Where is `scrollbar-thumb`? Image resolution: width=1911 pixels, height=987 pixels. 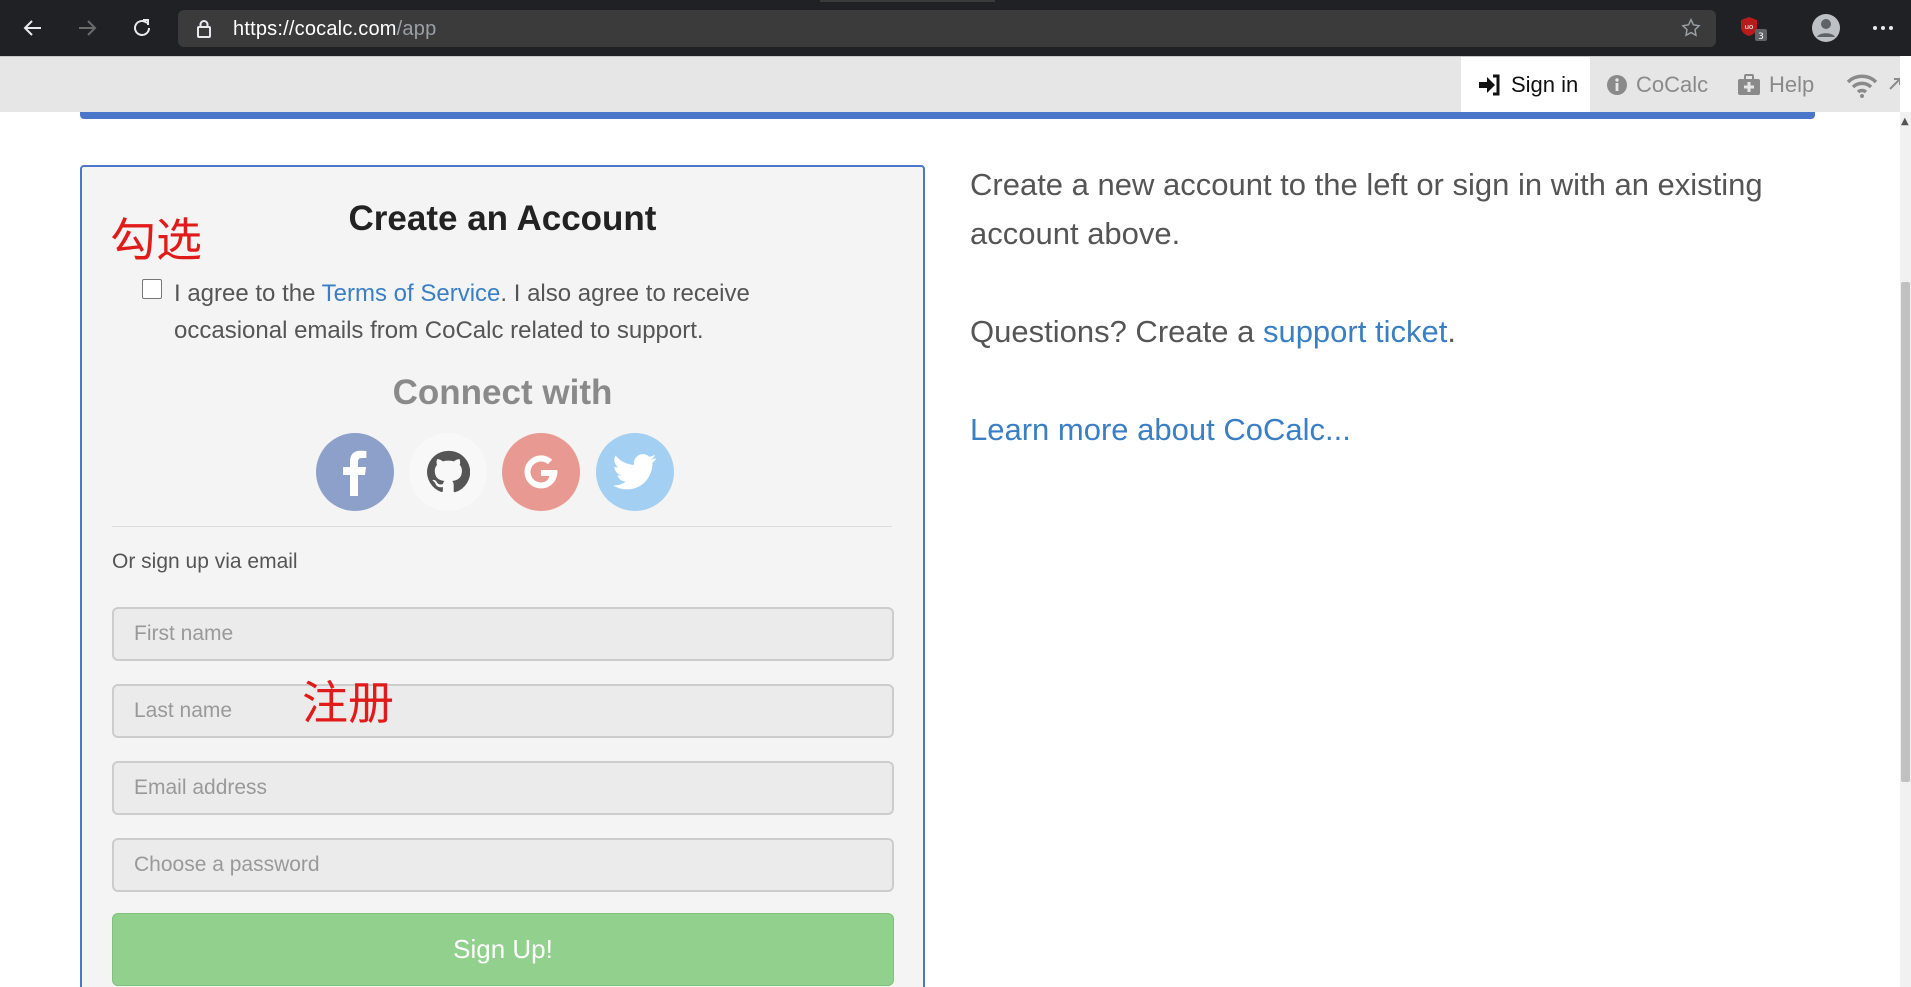
scrollbar-thumb is located at coordinates (1905, 532).